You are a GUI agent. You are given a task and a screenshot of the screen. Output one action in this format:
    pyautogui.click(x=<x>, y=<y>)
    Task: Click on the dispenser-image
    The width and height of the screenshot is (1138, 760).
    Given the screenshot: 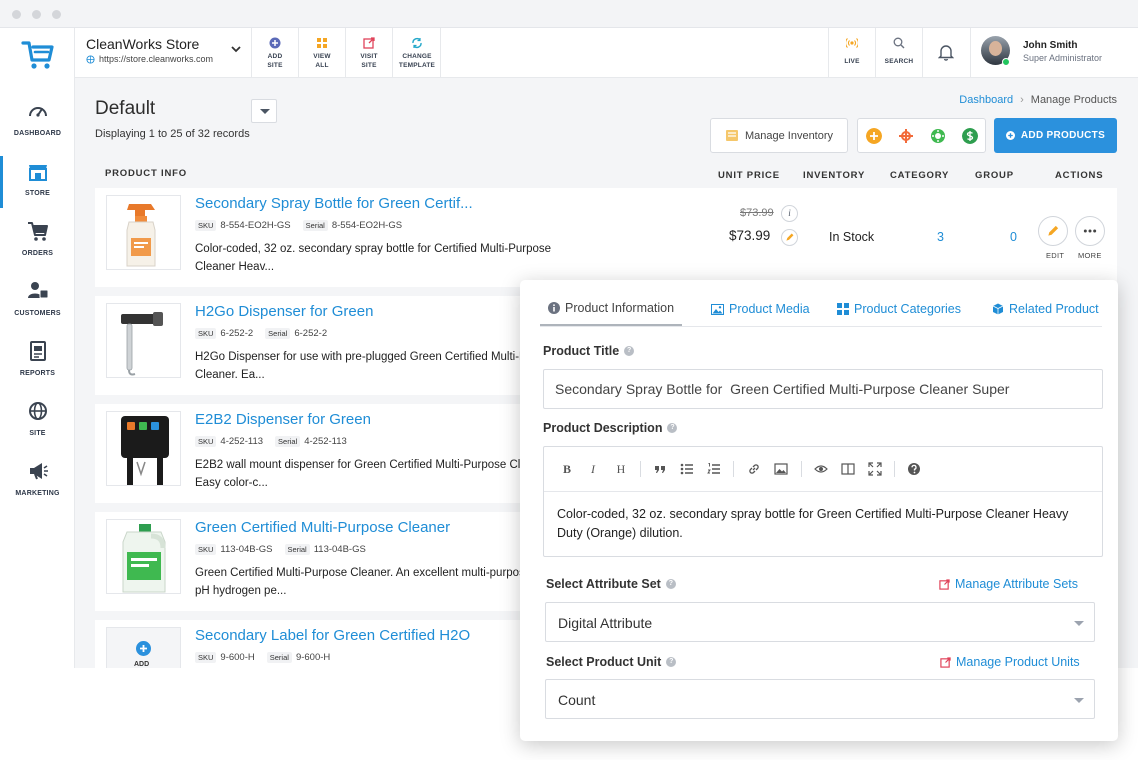 What is the action you would take?
    pyautogui.click(x=142, y=344)
    